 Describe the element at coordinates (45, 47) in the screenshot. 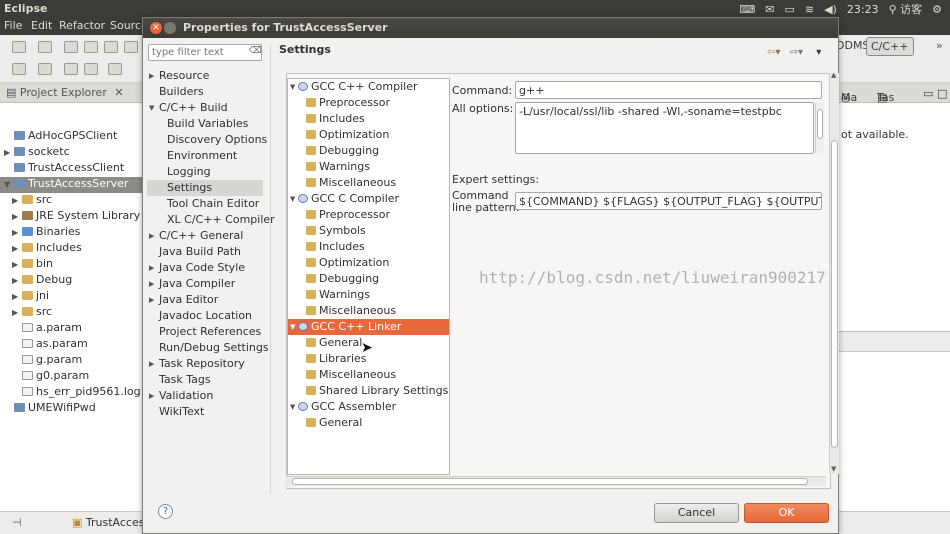

I see `save-icon` at that location.